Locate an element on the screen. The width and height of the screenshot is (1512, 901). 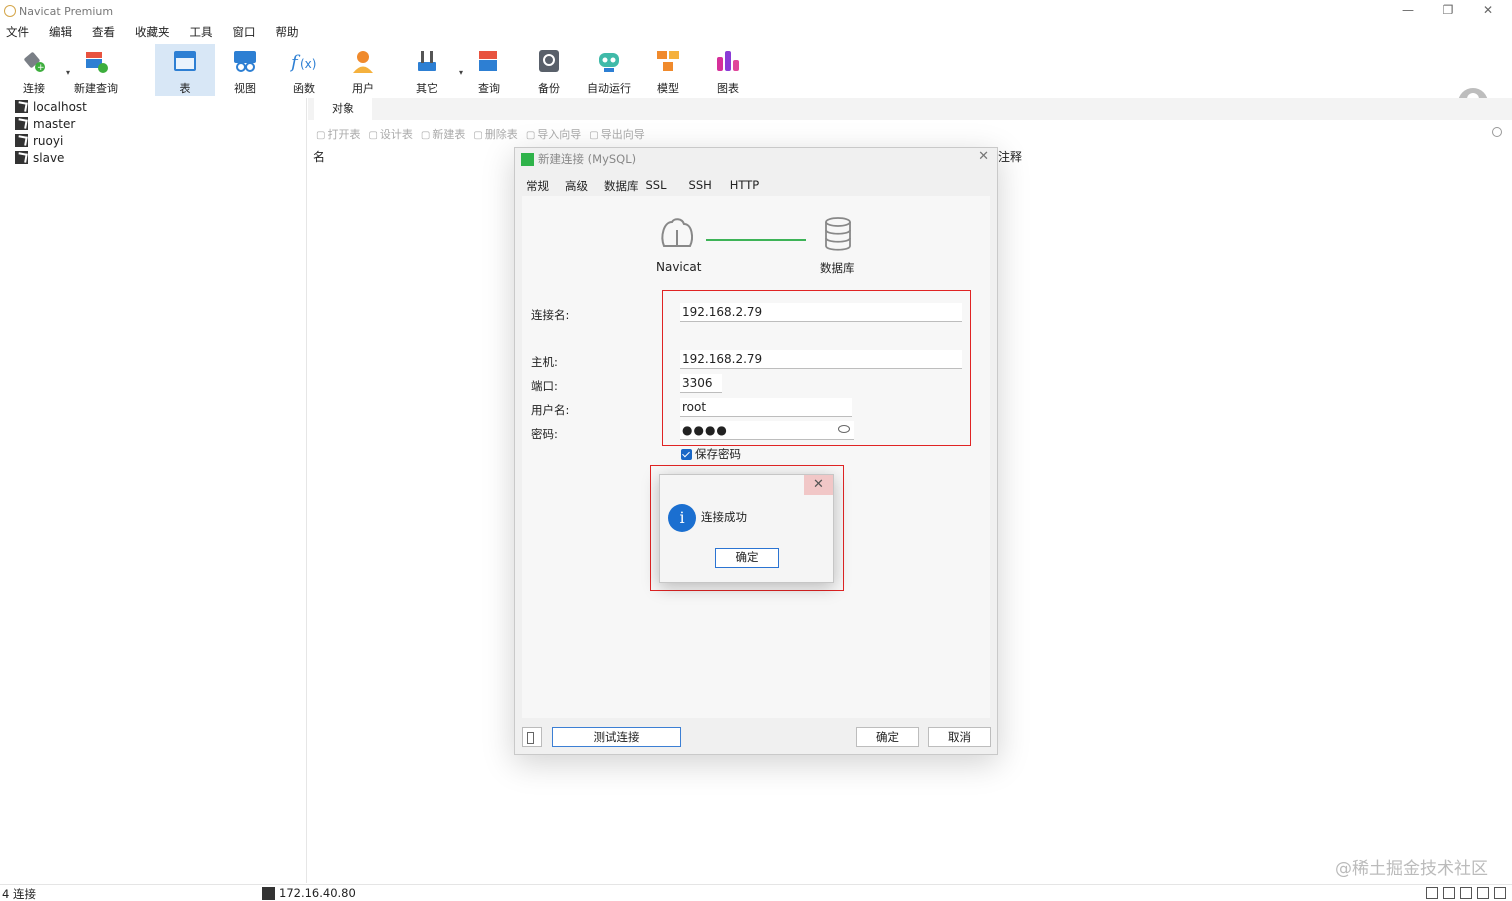
column-header-name: 名 is located at coordinates (319, 156).